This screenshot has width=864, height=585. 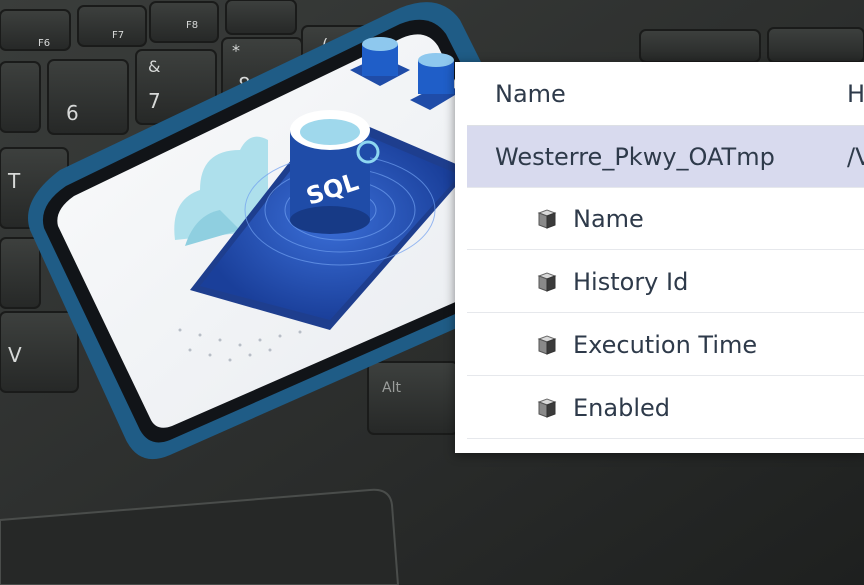 I want to click on svg-text: Alt, so click(x=391, y=388).